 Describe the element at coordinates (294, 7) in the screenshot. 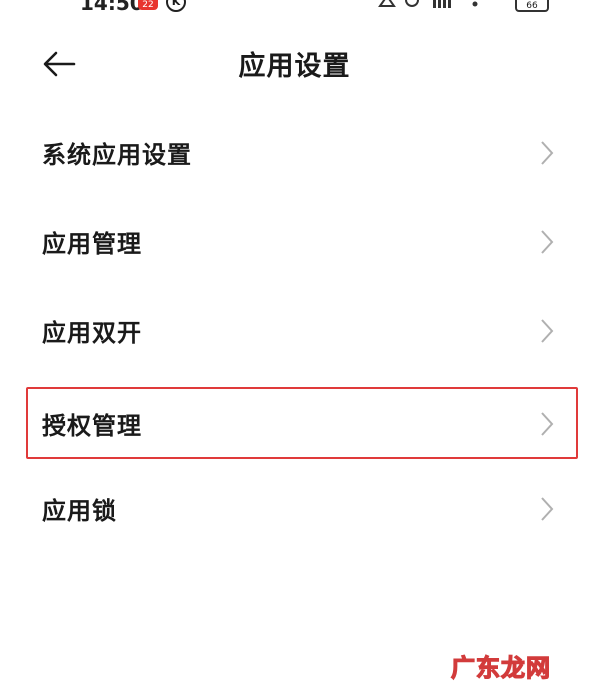

I see `status-bar: 14:50 22 K 66` at that location.